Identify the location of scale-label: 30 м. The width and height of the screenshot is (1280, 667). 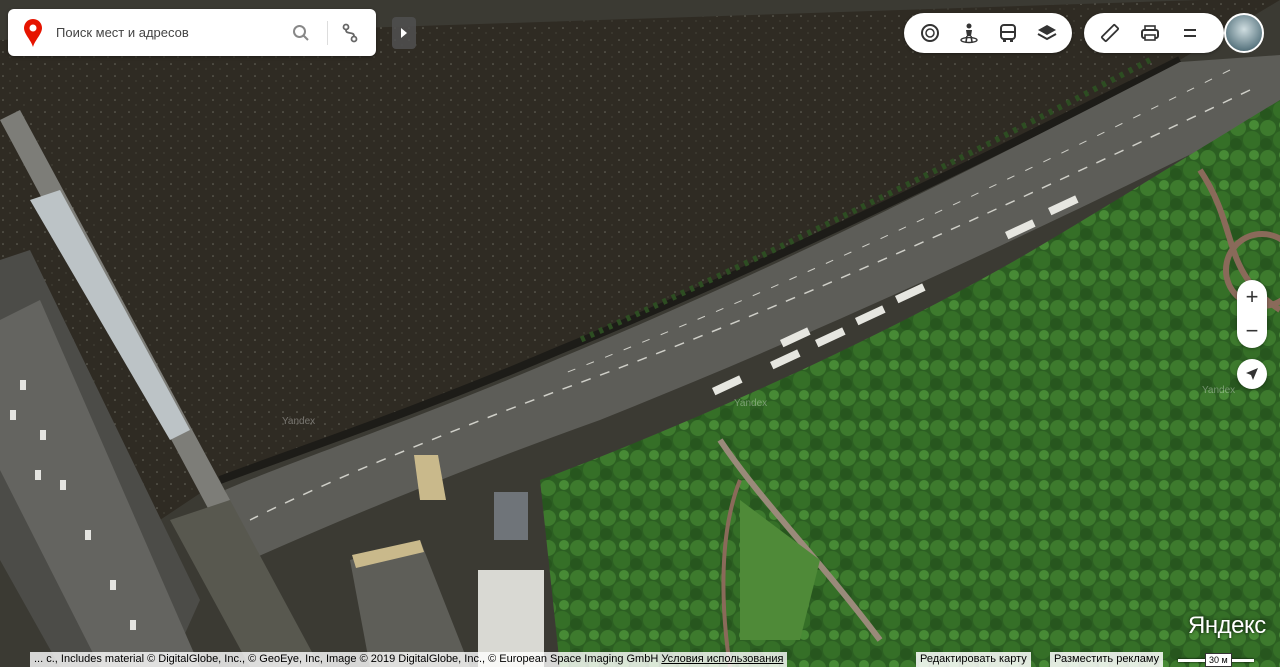
(1218, 660).